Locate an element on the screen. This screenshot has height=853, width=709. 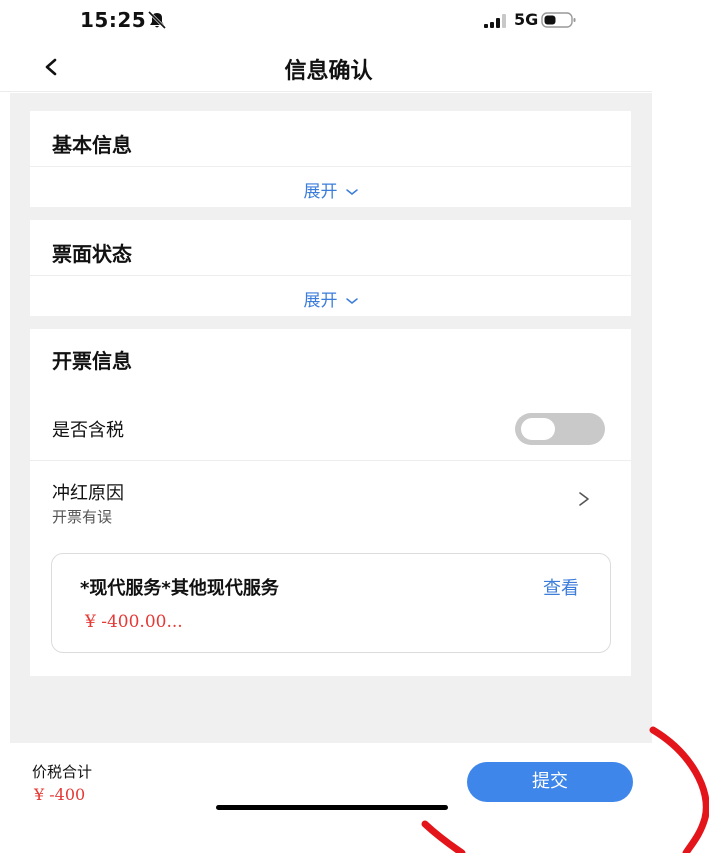
submit-button: 提交 is located at coordinates (550, 782).